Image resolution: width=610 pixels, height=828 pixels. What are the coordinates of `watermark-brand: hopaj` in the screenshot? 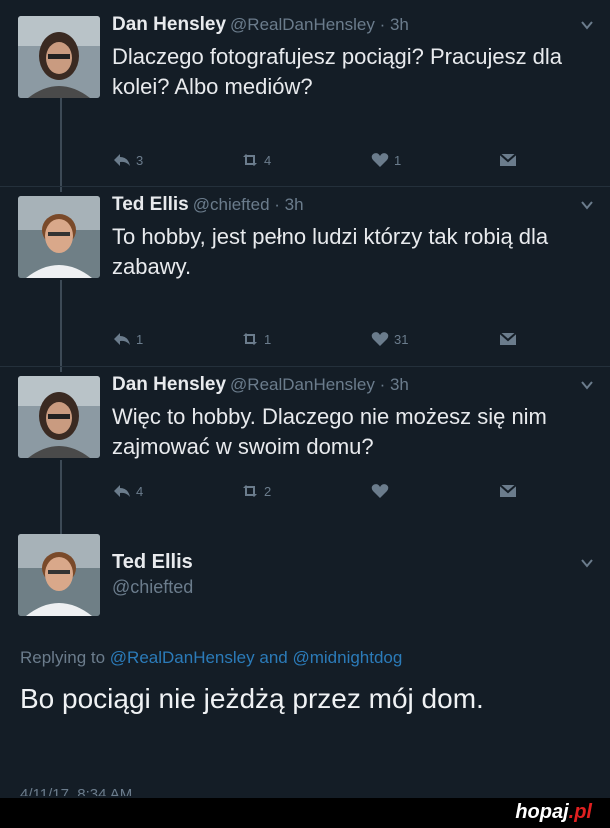 It's located at (542, 812).